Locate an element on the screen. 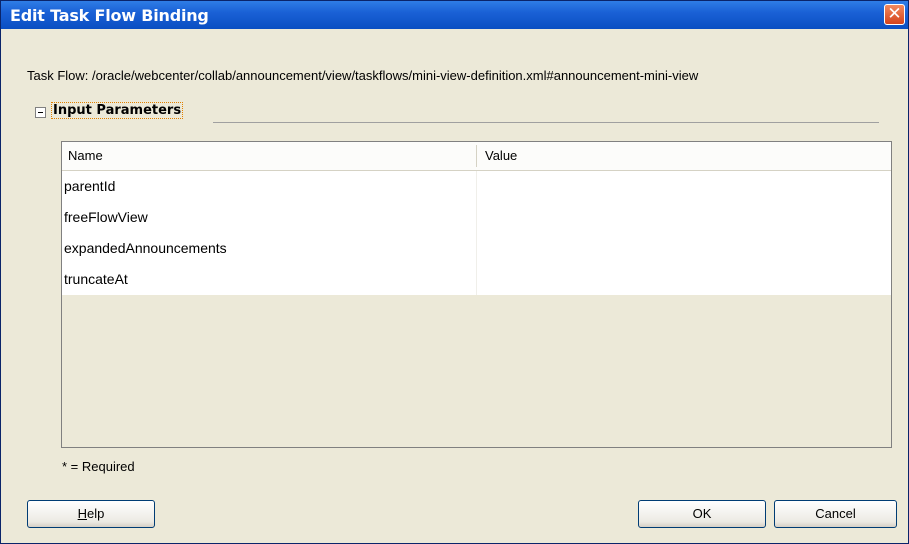  table-header: Name Value is located at coordinates (476, 156).